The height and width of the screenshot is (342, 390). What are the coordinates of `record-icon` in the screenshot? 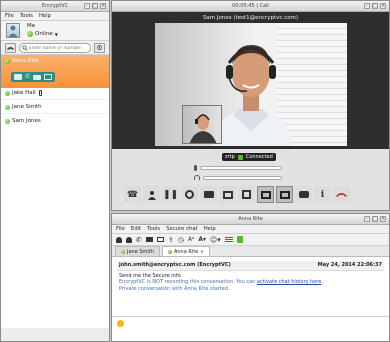 It's located at (189, 194).